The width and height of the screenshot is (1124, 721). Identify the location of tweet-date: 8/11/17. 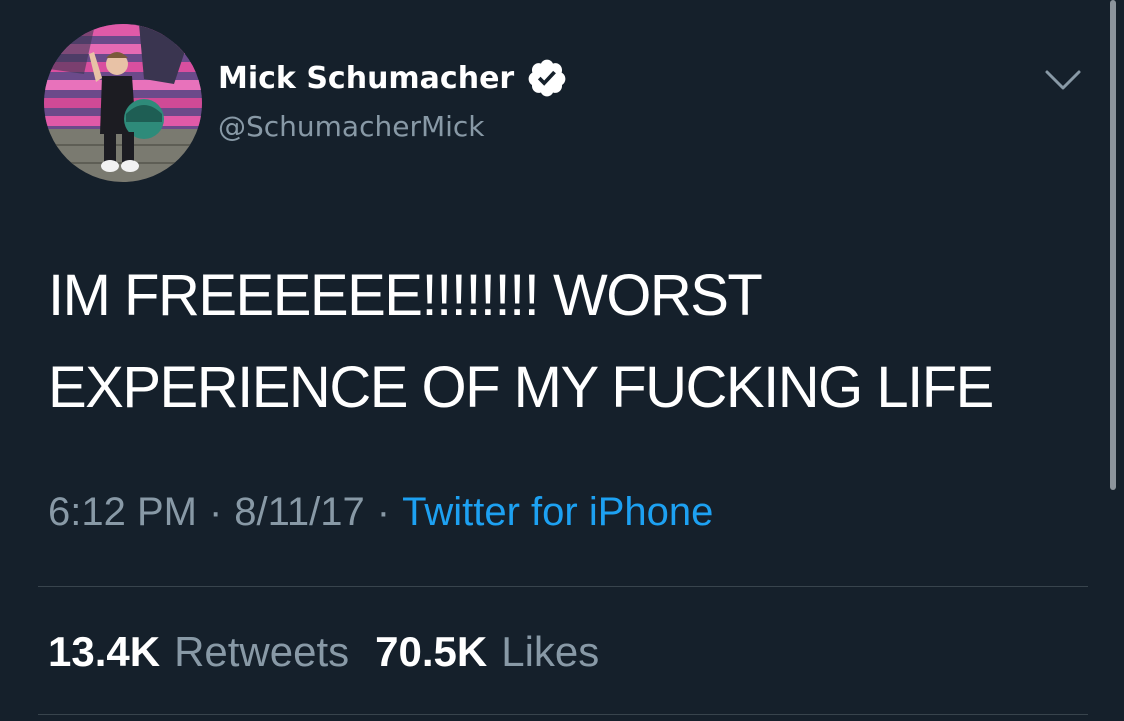
(299, 512).